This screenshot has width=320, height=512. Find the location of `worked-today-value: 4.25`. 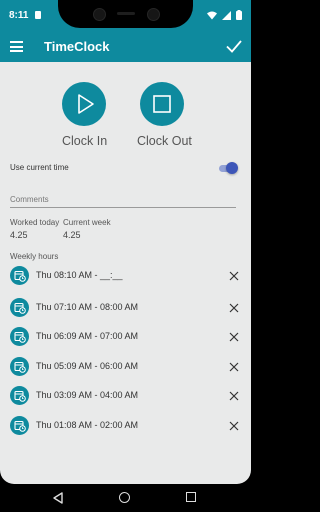

worked-today-value: 4.25 is located at coordinates (19, 235).